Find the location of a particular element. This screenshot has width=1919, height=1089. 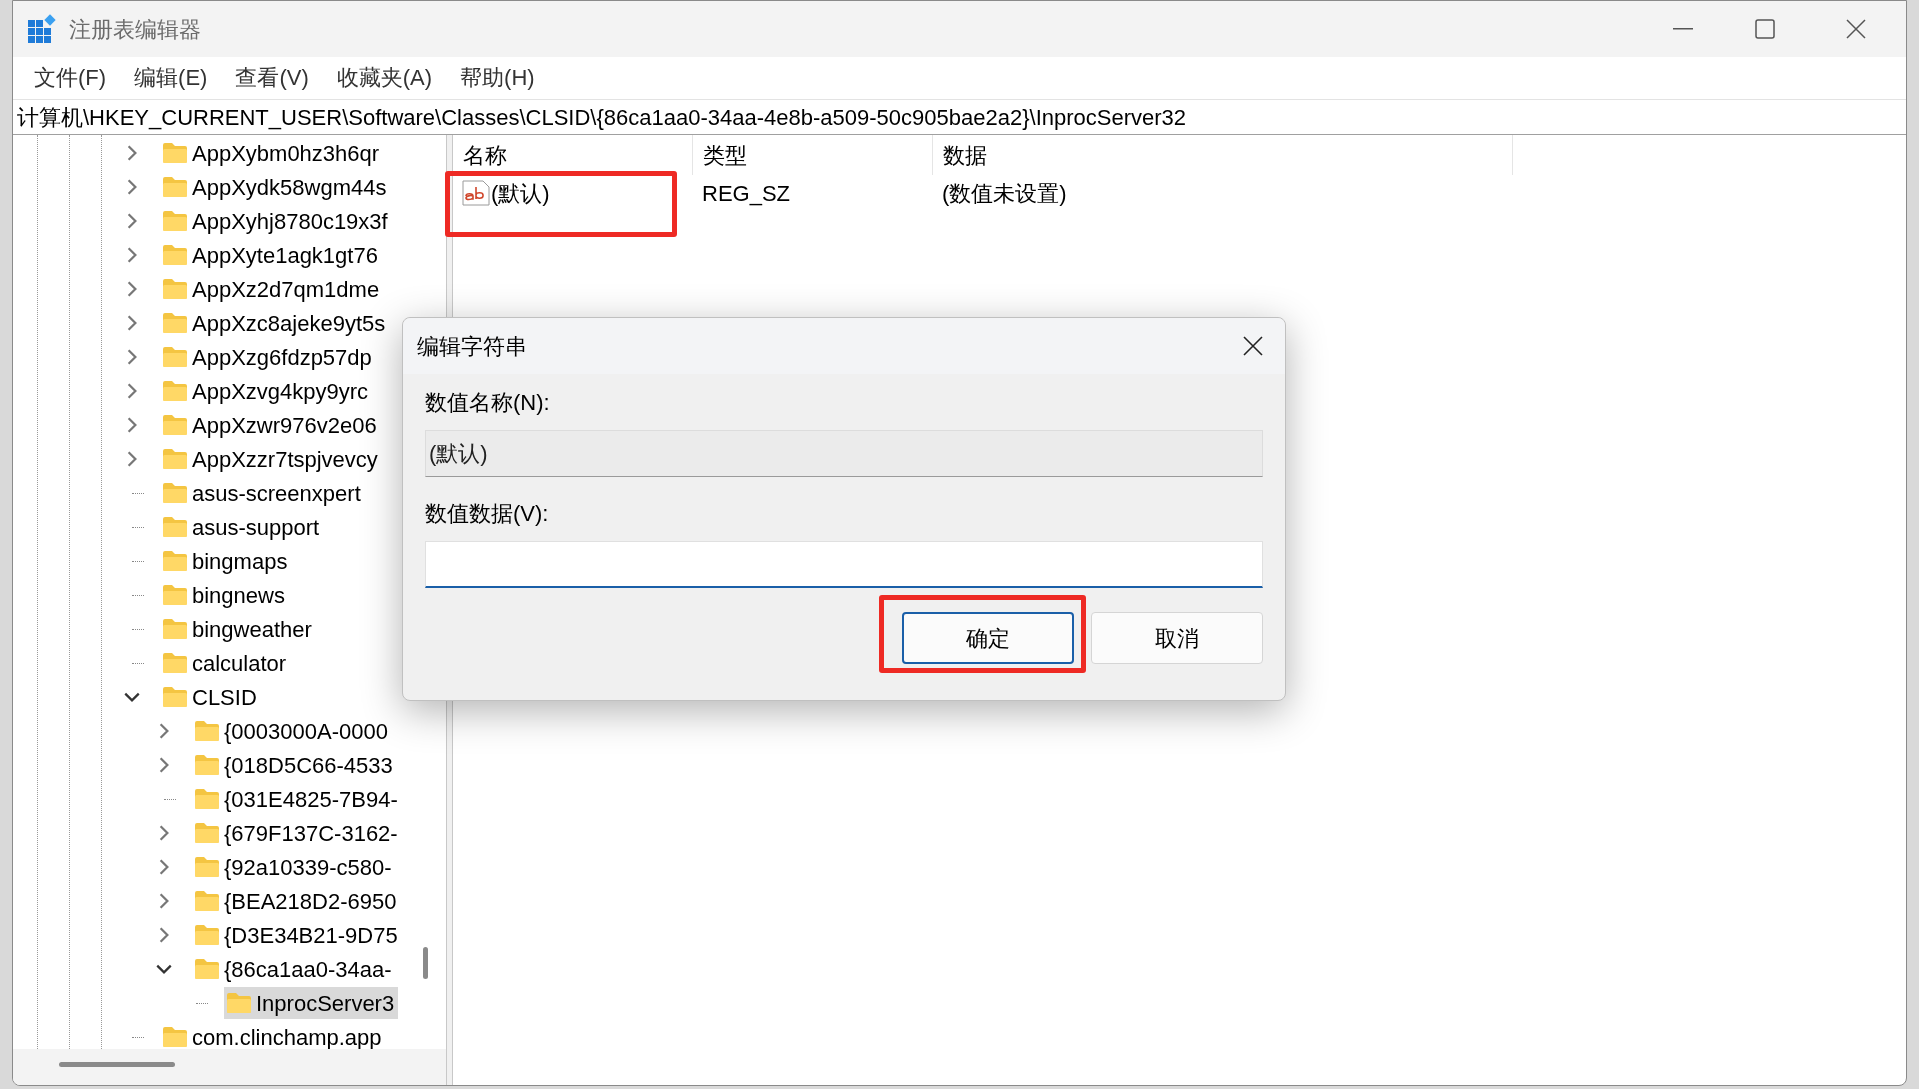

window-title: 注册表编辑器 is located at coordinates (135, 29).